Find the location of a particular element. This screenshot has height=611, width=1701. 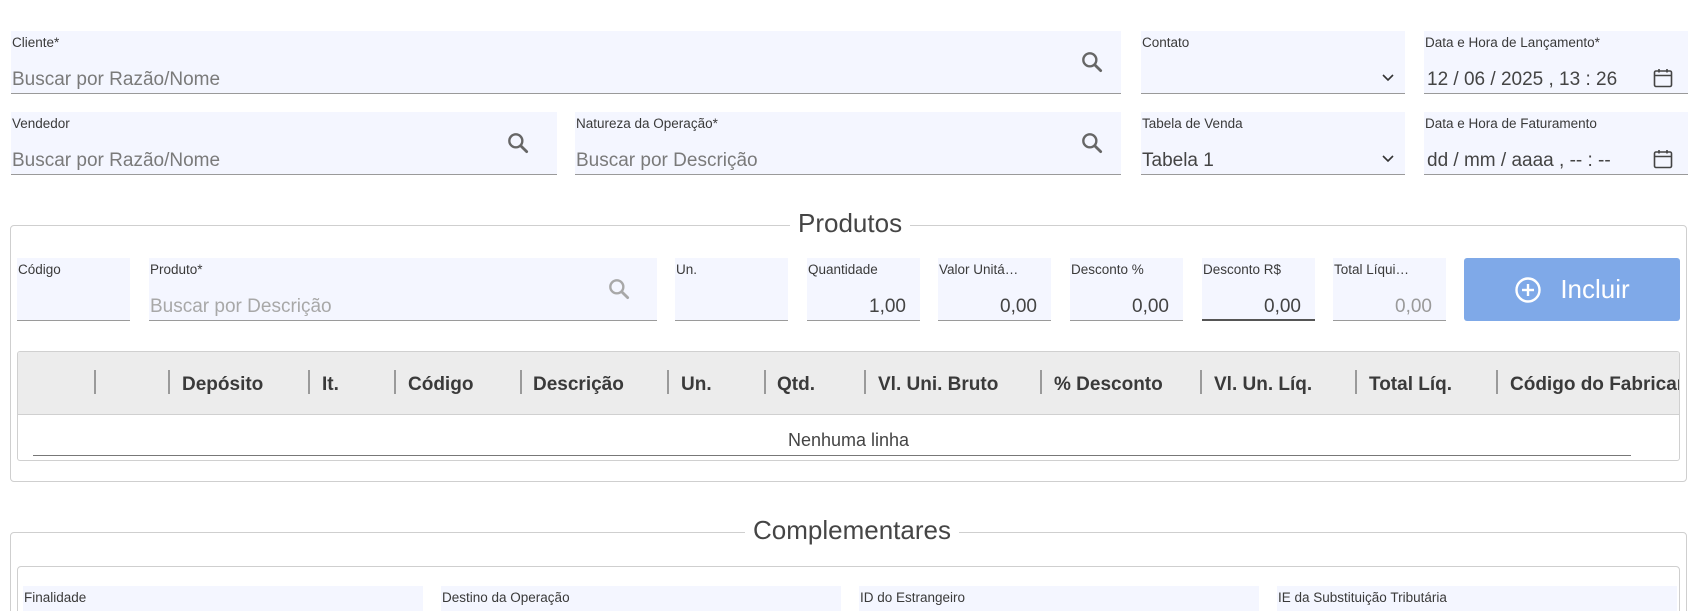

vendedor-label: Vendedor is located at coordinates (41, 123).